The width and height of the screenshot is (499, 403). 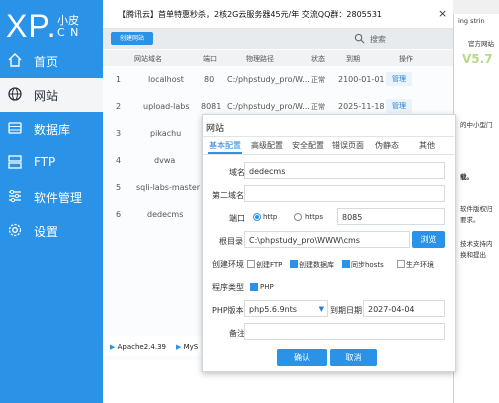 I want to click on php-checkbox, so click(x=254, y=287).